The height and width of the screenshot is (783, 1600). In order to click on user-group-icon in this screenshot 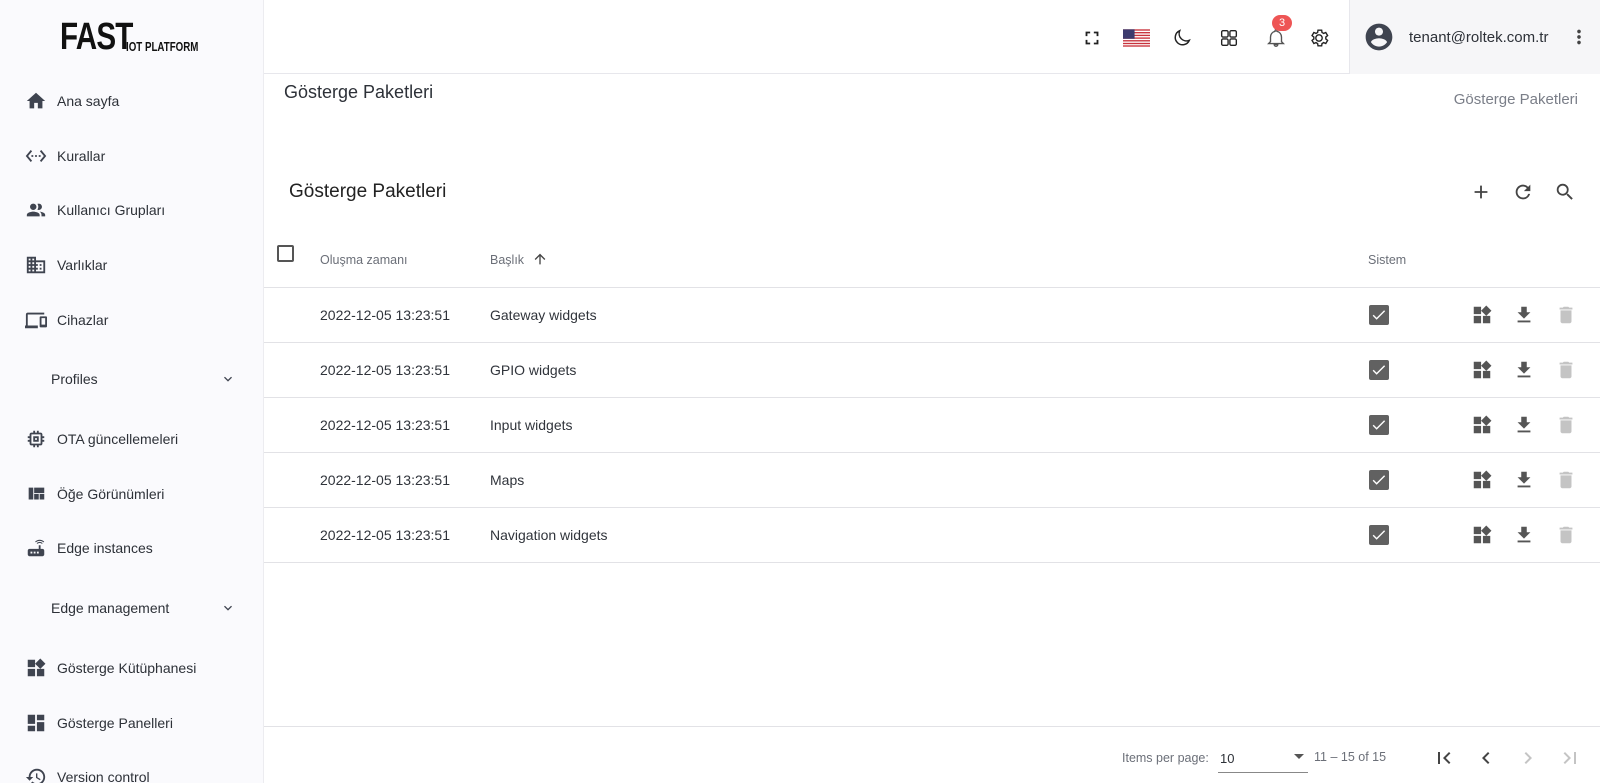, I will do `click(36, 210)`.